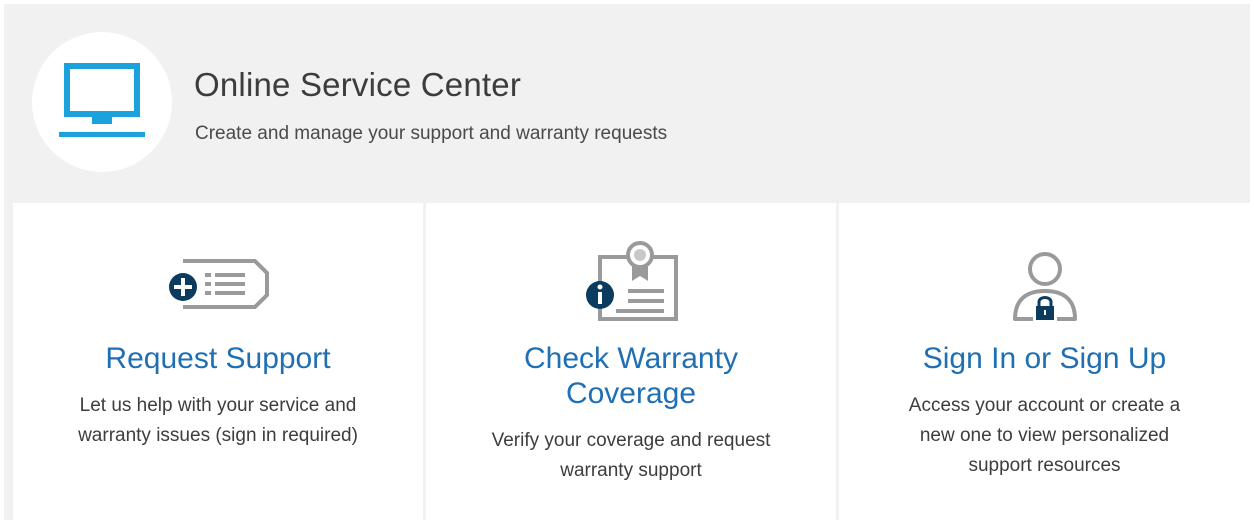 This screenshot has height=524, width=1254. I want to click on card-desc-line: warranty issues (sign in required), so click(218, 435).